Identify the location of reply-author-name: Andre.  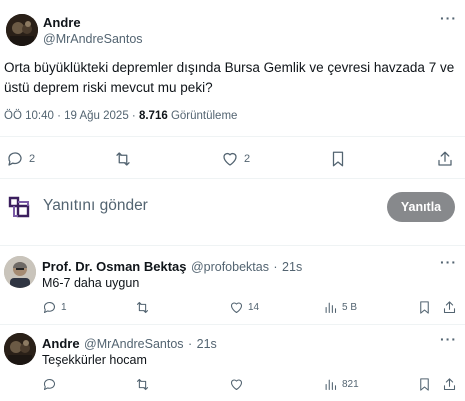
(61, 343).